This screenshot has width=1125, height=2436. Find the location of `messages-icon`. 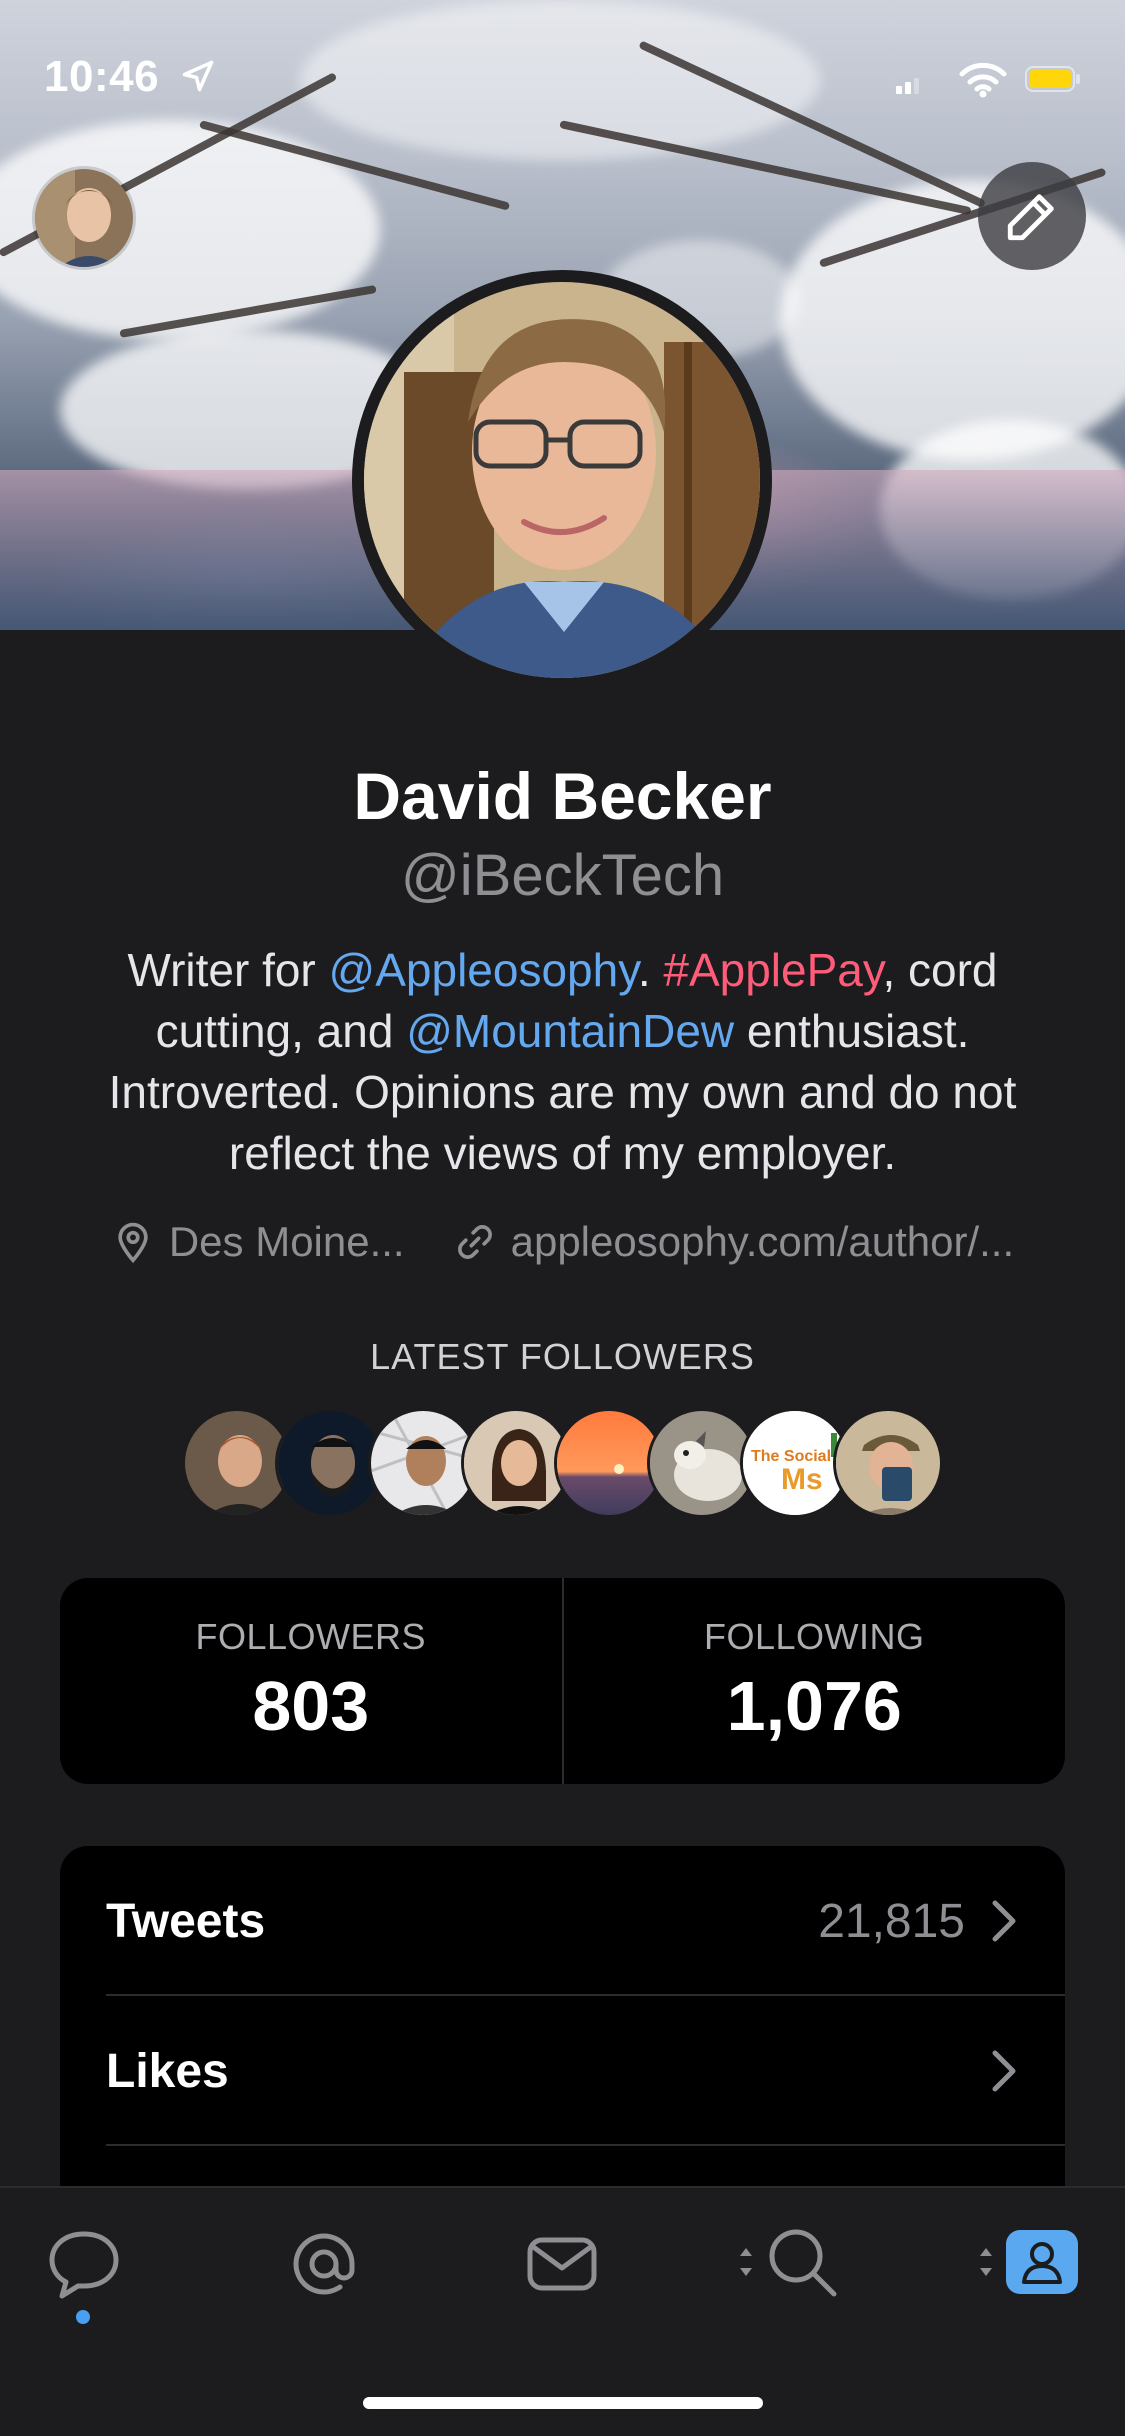

messages-icon is located at coordinates (562, 2264).